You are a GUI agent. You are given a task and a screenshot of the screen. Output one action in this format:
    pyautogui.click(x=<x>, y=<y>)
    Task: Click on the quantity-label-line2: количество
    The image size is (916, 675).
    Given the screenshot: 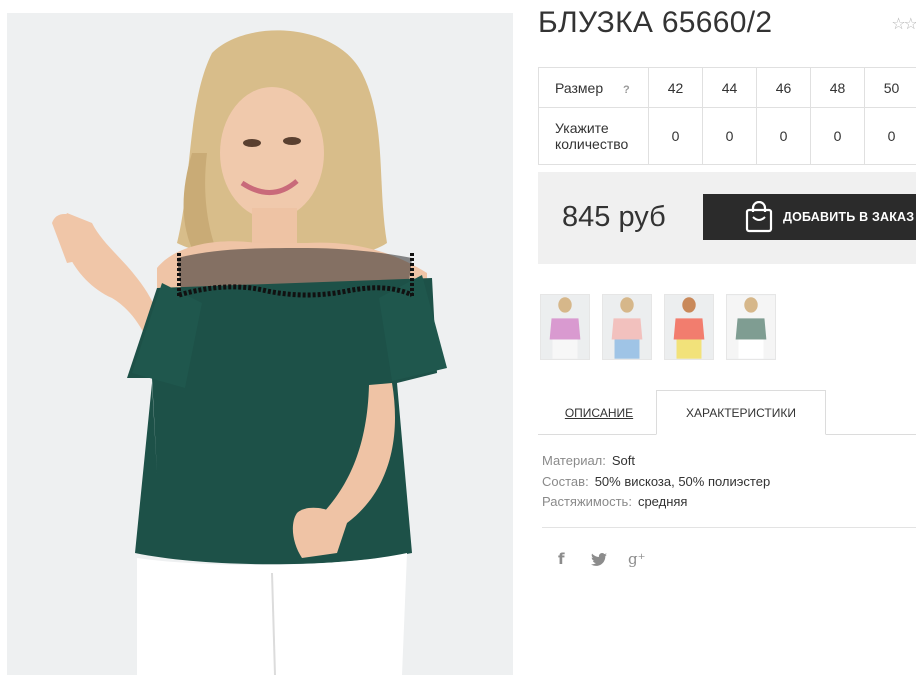 What is the action you would take?
    pyautogui.click(x=592, y=144)
    